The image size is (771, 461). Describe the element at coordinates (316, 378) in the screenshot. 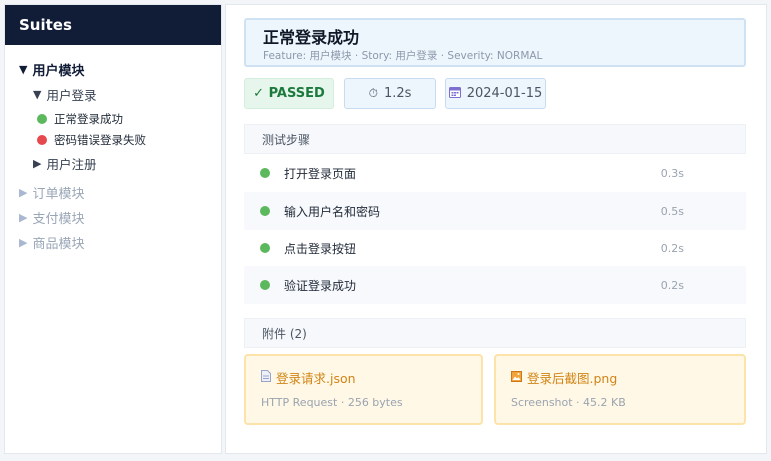

I see `attachment-name: 登录请求.json` at that location.